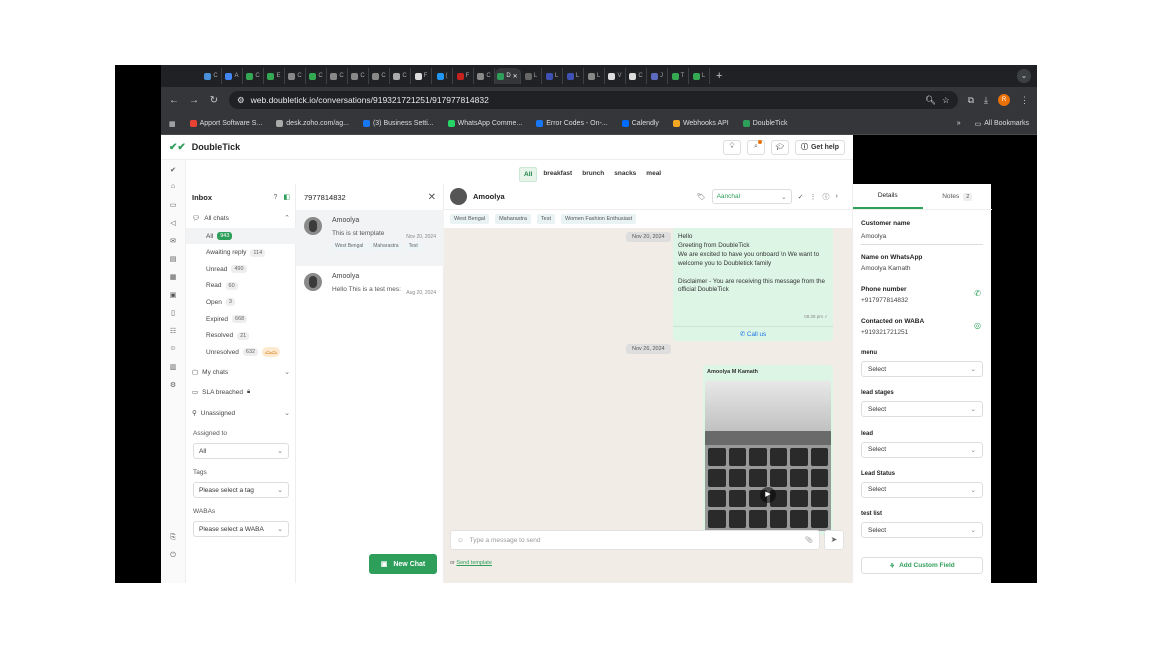 This screenshot has width=1152, height=648. Describe the element at coordinates (241, 372) in the screenshot. I see `my-chats-toggle: ▢ My chats ⌄` at that location.